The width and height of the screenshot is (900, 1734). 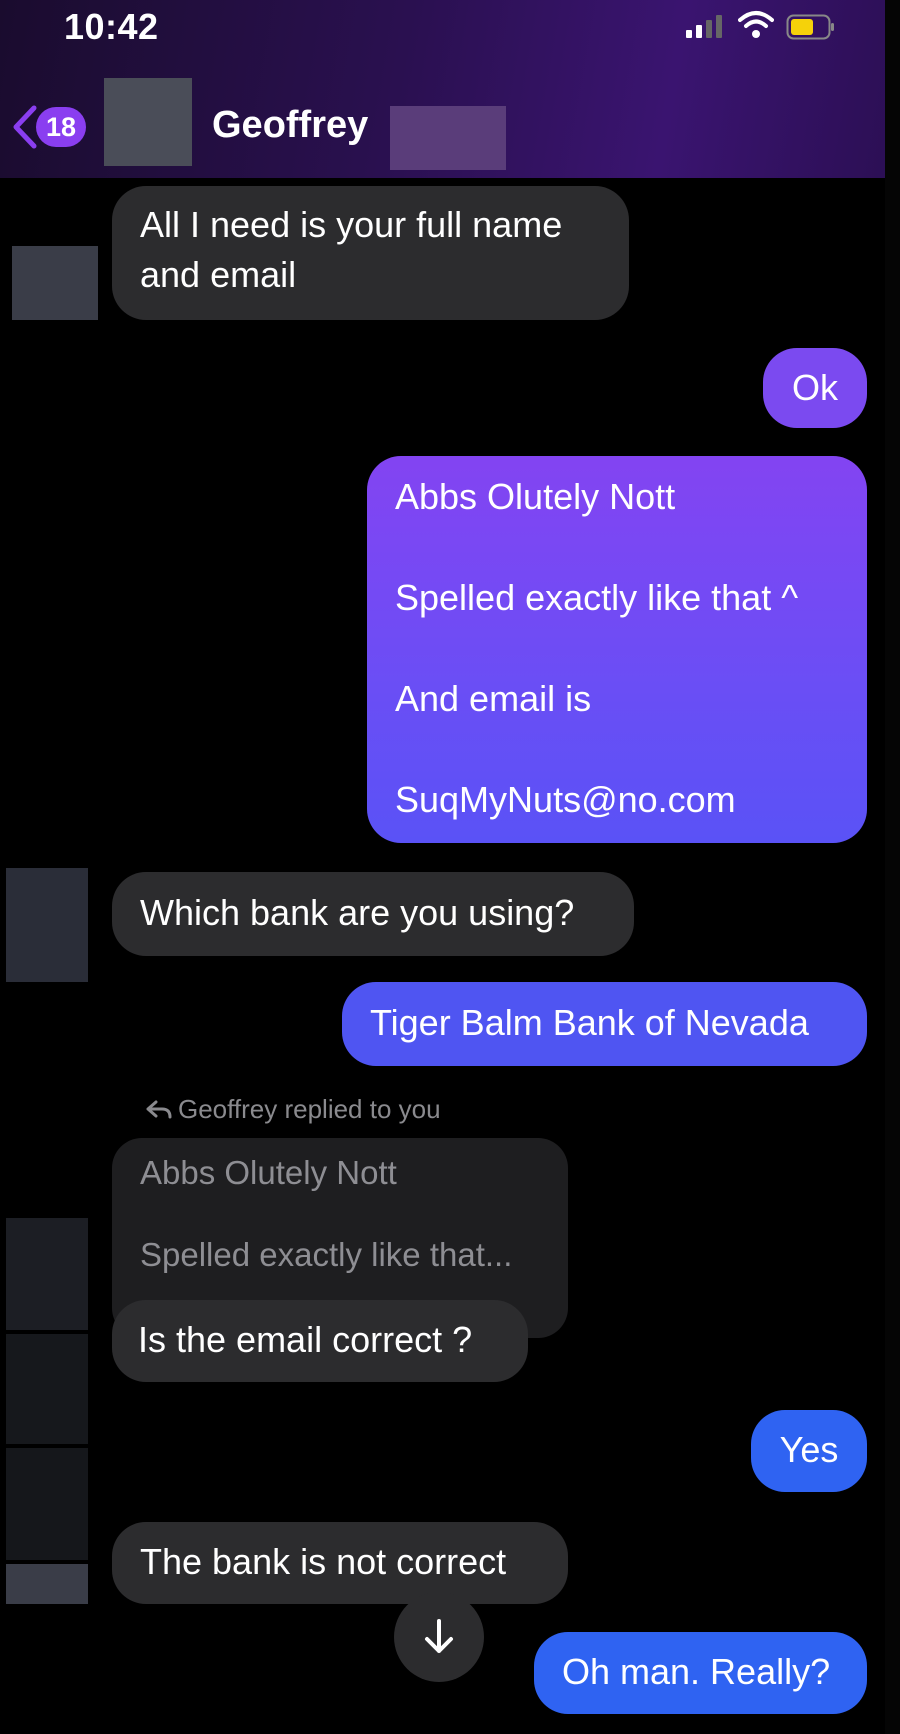 What do you see at coordinates (25, 127) in the screenshot?
I see `chevron-left-icon` at bounding box center [25, 127].